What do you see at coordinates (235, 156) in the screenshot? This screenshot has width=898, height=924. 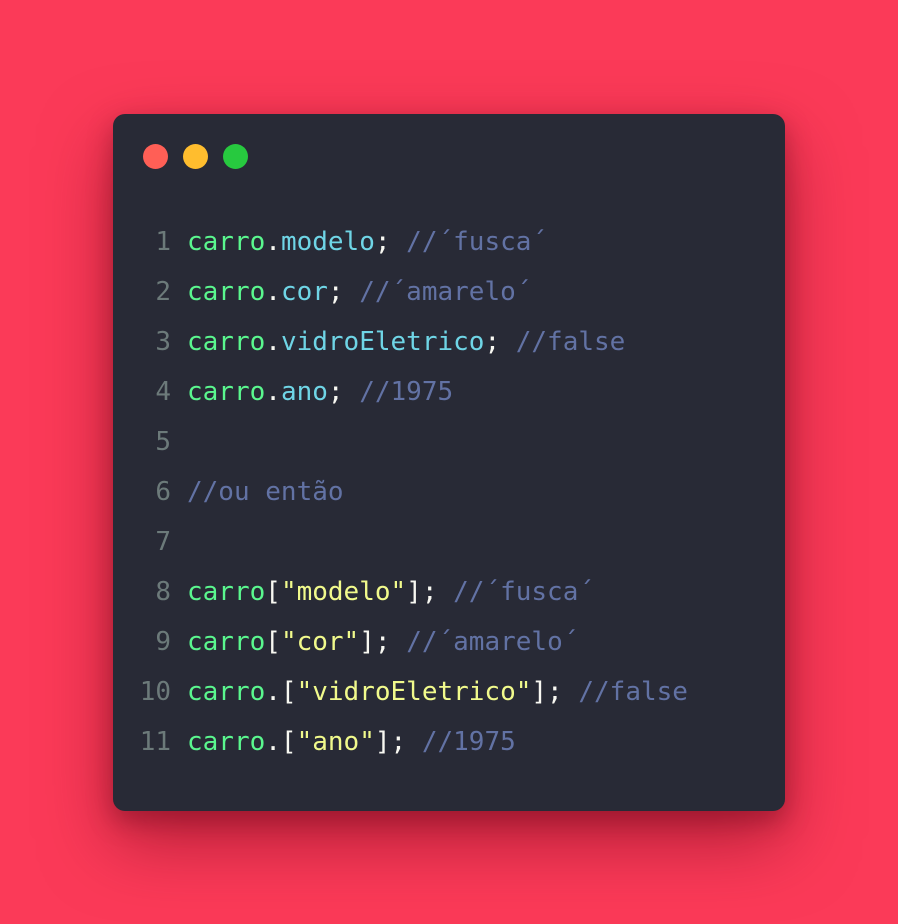 I see `zoom-dot-icon` at bounding box center [235, 156].